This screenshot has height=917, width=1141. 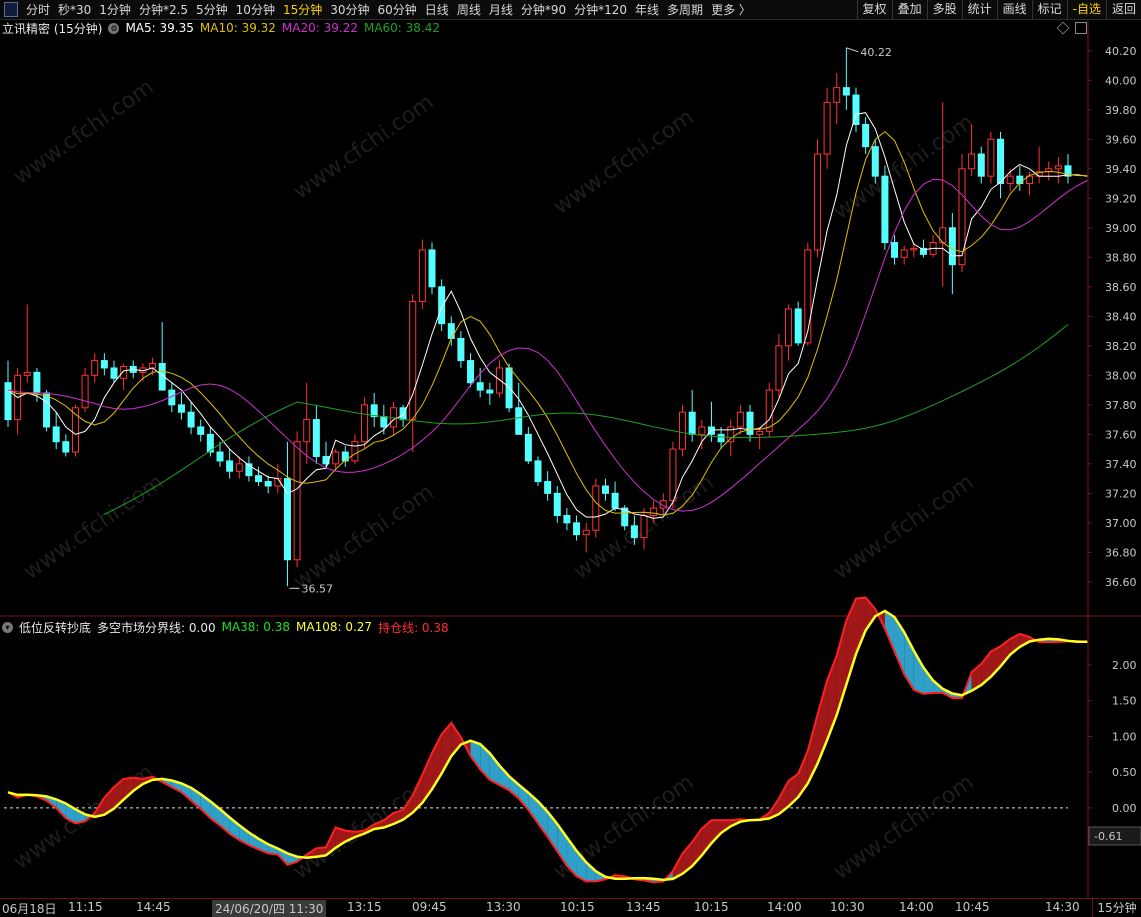 What do you see at coordinates (364, 907) in the screenshot?
I see `time-label: 13:15` at bounding box center [364, 907].